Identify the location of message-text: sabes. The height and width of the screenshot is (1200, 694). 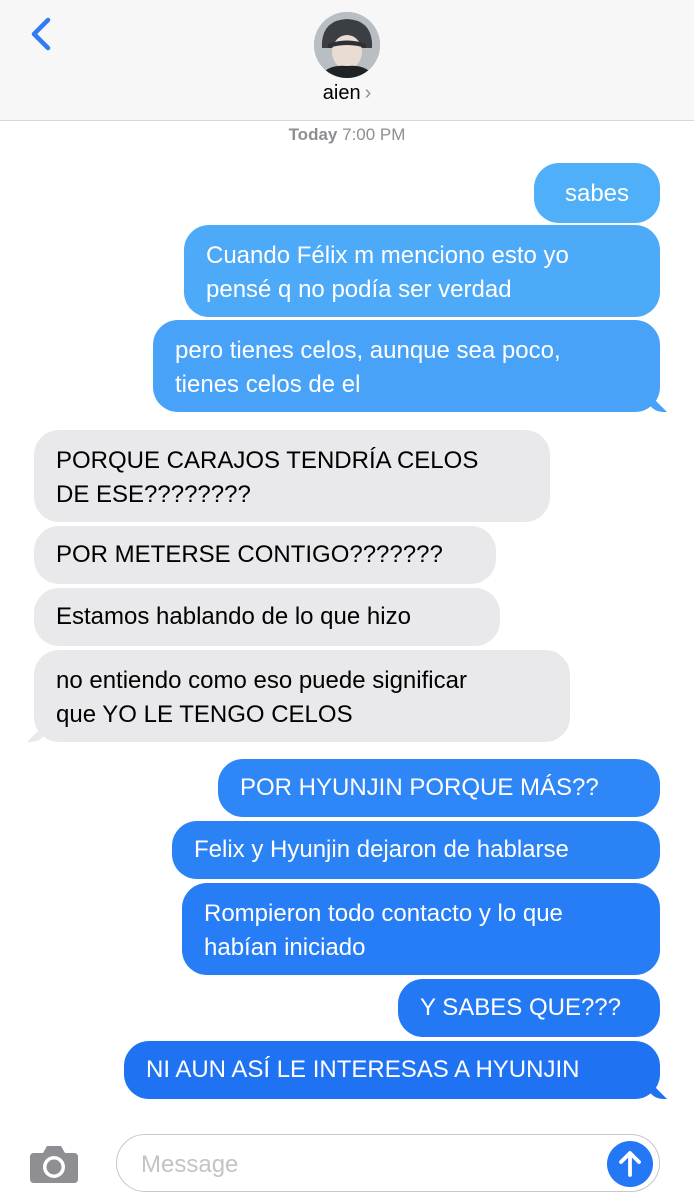
(597, 193).